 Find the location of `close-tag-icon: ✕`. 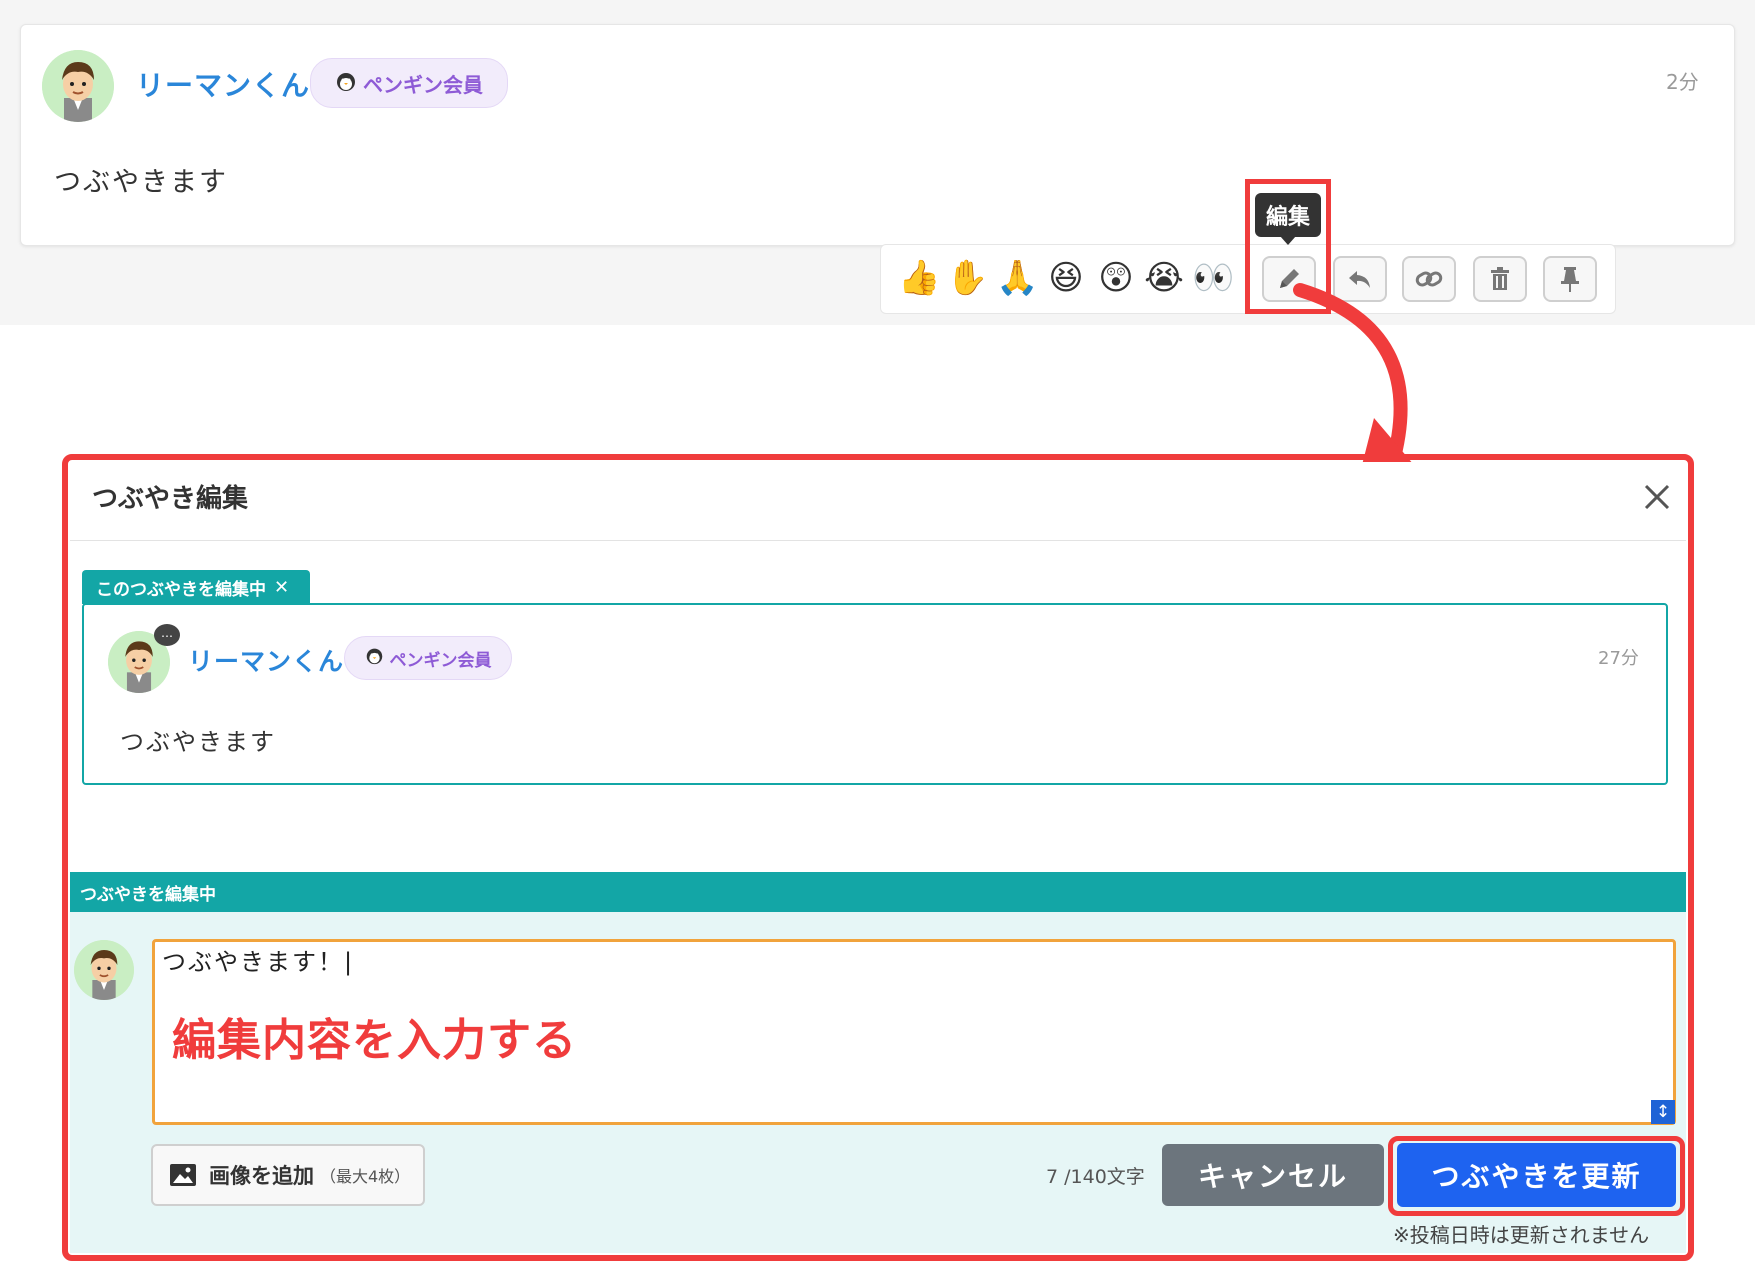

close-tag-icon: ✕ is located at coordinates (281, 587).